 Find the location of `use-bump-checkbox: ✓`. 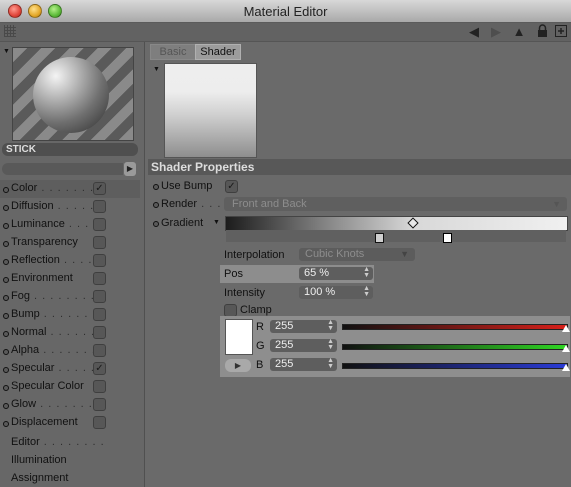

use-bump-checkbox: ✓ is located at coordinates (231, 186).